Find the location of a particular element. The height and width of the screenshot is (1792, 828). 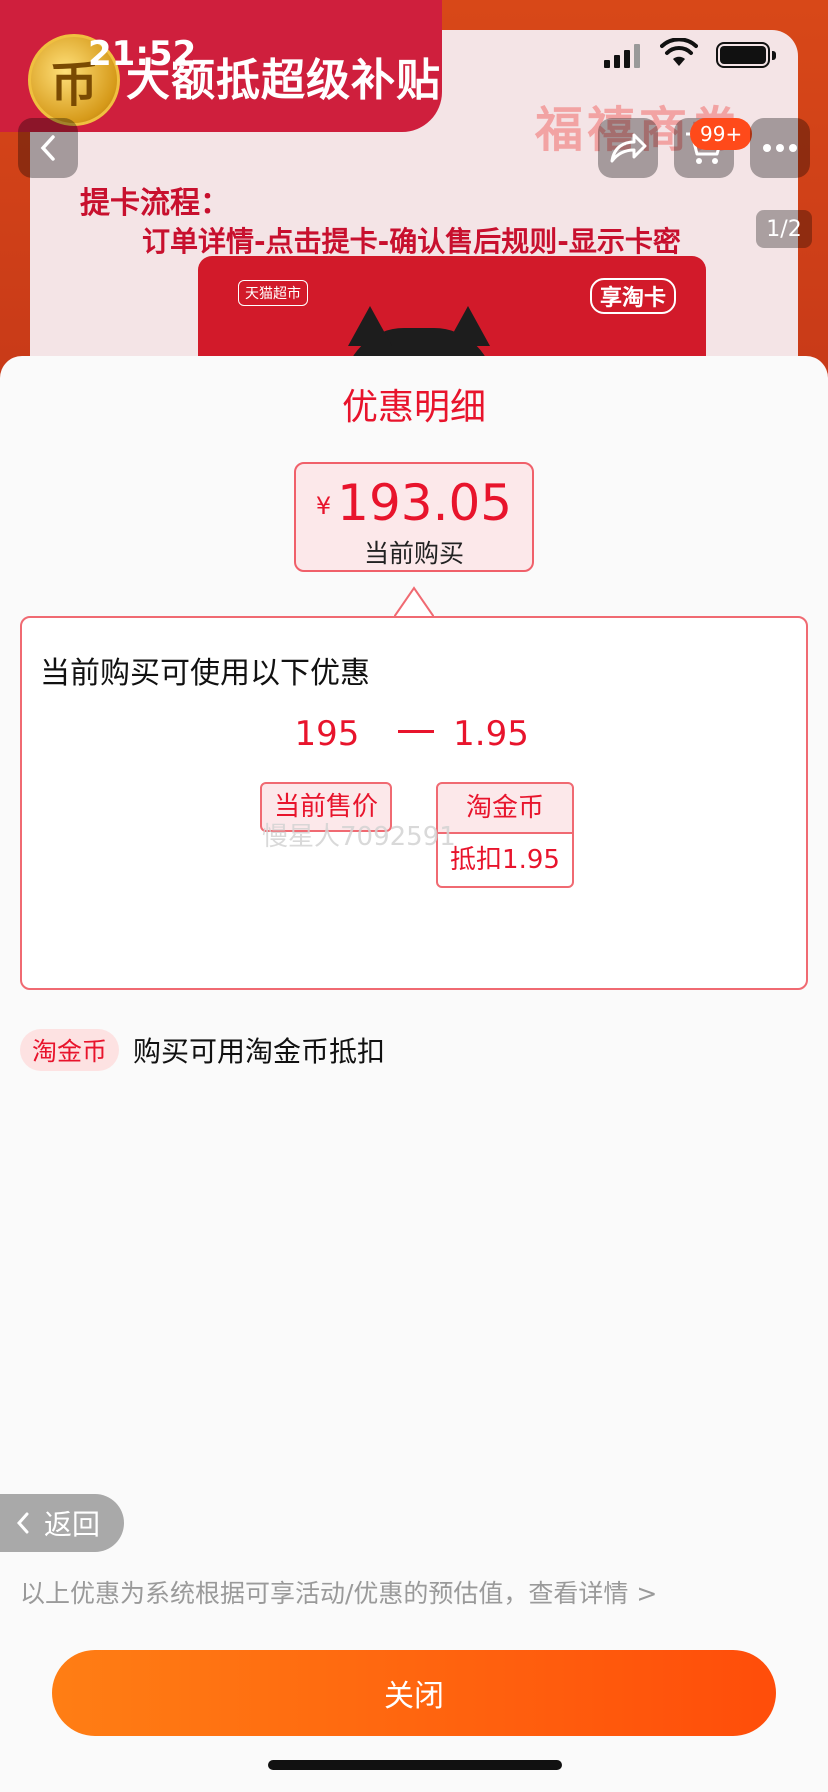

current-price-box: ¥193.05 当前购买 is located at coordinates (414, 517).